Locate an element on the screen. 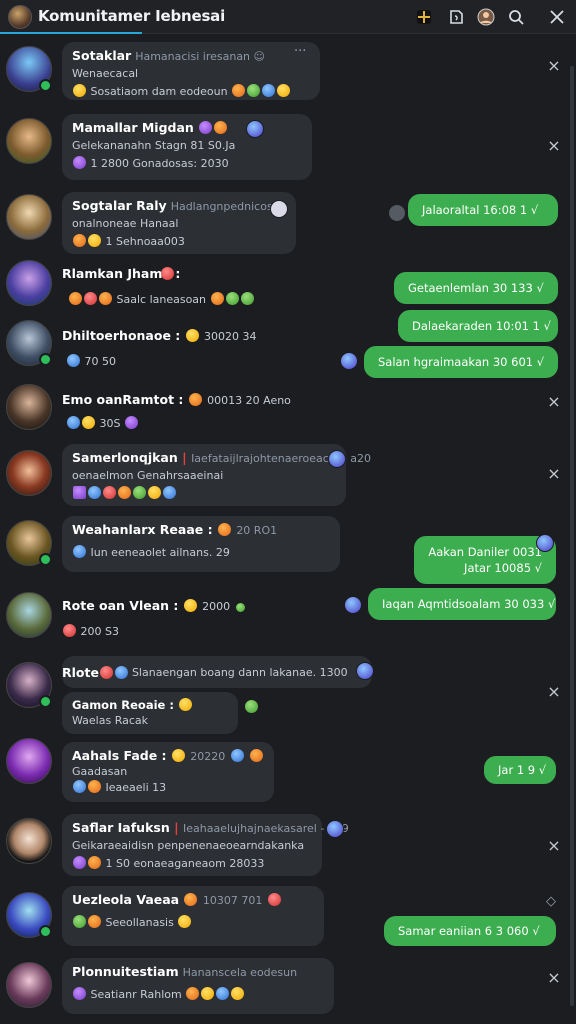 This screenshot has width=576, height=1024. message-bubble: Gamon Reoaie : Waelas Racak is located at coordinates (150, 713).